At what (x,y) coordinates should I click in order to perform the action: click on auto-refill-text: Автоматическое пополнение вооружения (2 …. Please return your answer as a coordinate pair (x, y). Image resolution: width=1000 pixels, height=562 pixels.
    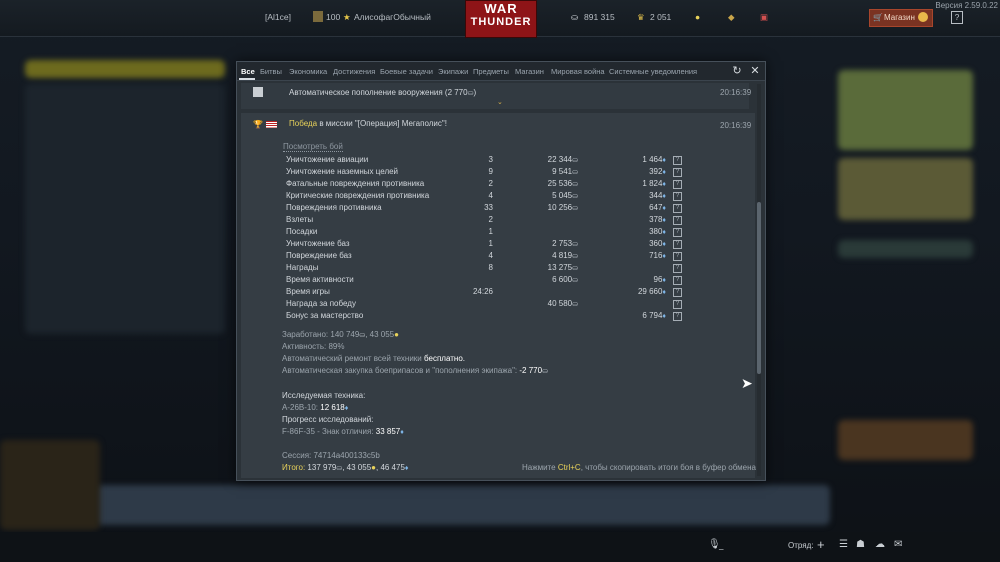
    Looking at the image, I should click on (383, 92).